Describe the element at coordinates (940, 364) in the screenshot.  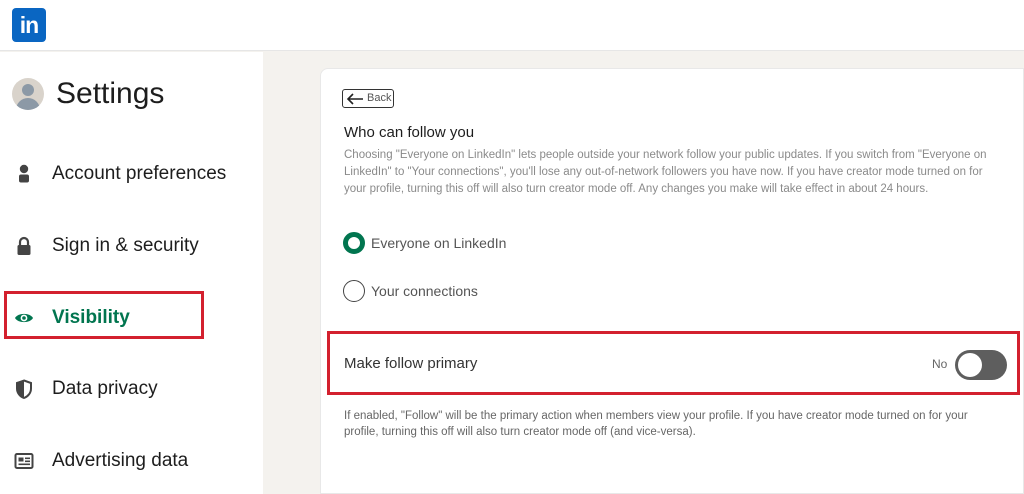
I see `toggle-state-label: No` at that location.